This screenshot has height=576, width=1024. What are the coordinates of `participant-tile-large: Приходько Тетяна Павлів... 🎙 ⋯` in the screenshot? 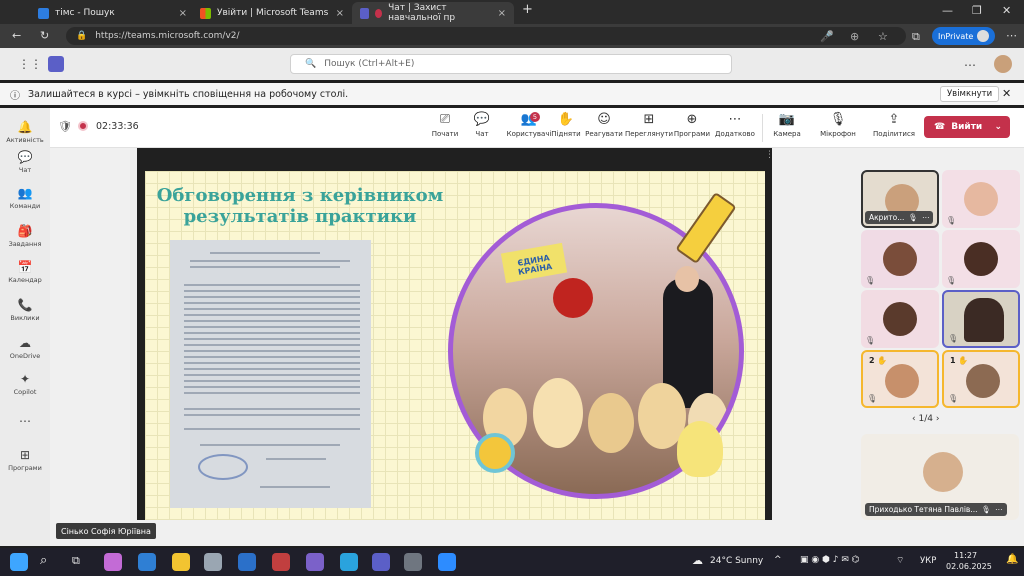 It's located at (940, 477).